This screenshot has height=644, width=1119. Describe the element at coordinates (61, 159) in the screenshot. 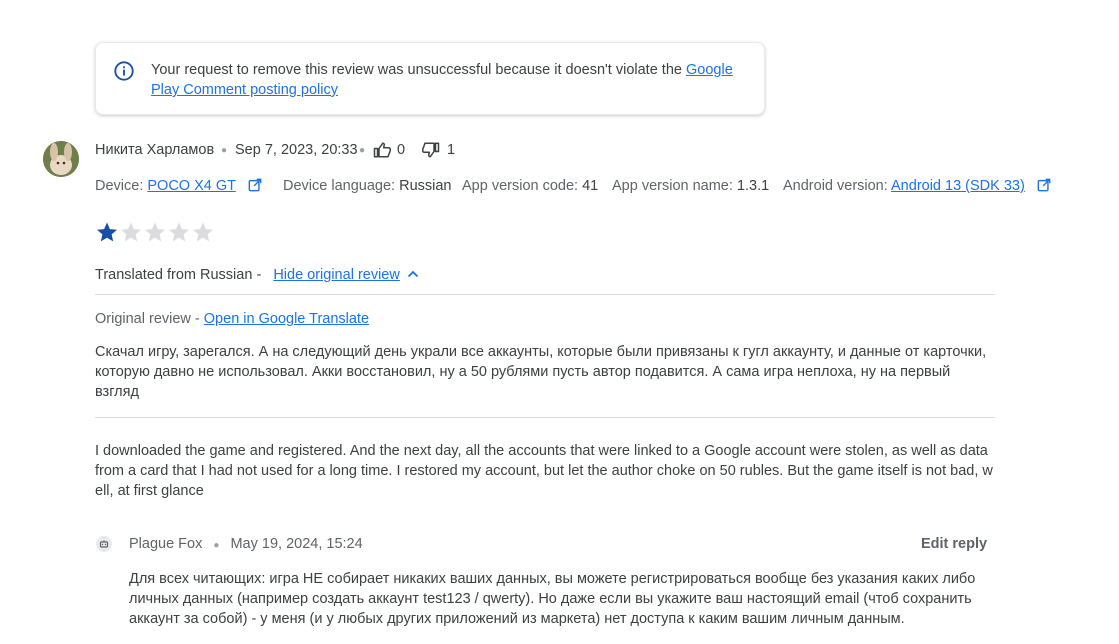

I see `avatar` at that location.